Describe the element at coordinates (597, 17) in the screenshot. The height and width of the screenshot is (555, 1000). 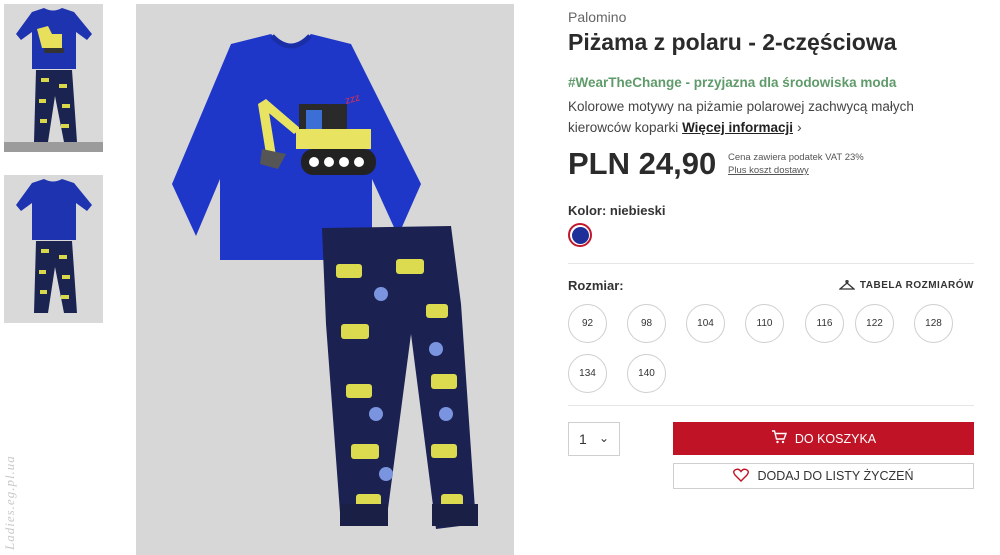
I see `brand-name: Palomino` at that location.